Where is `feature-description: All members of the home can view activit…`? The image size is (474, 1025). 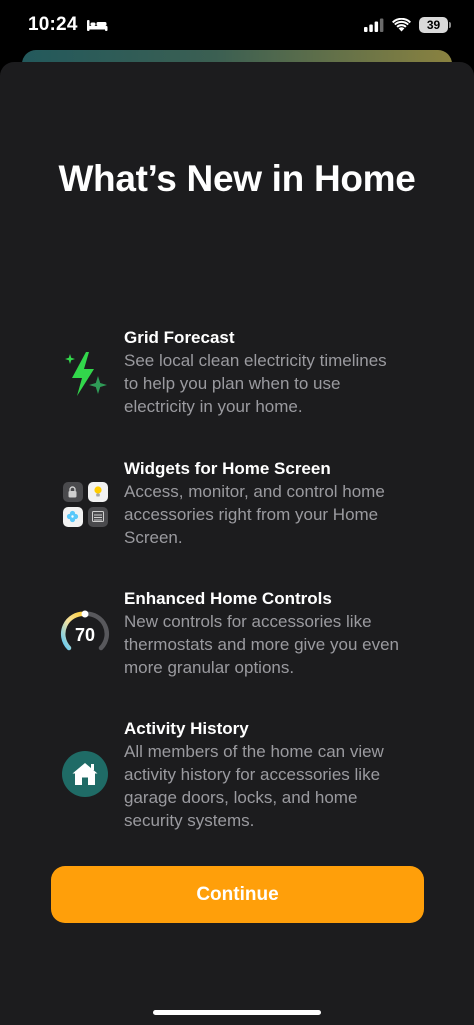 feature-description: All members of the home can view activit… is located at coordinates (254, 786).